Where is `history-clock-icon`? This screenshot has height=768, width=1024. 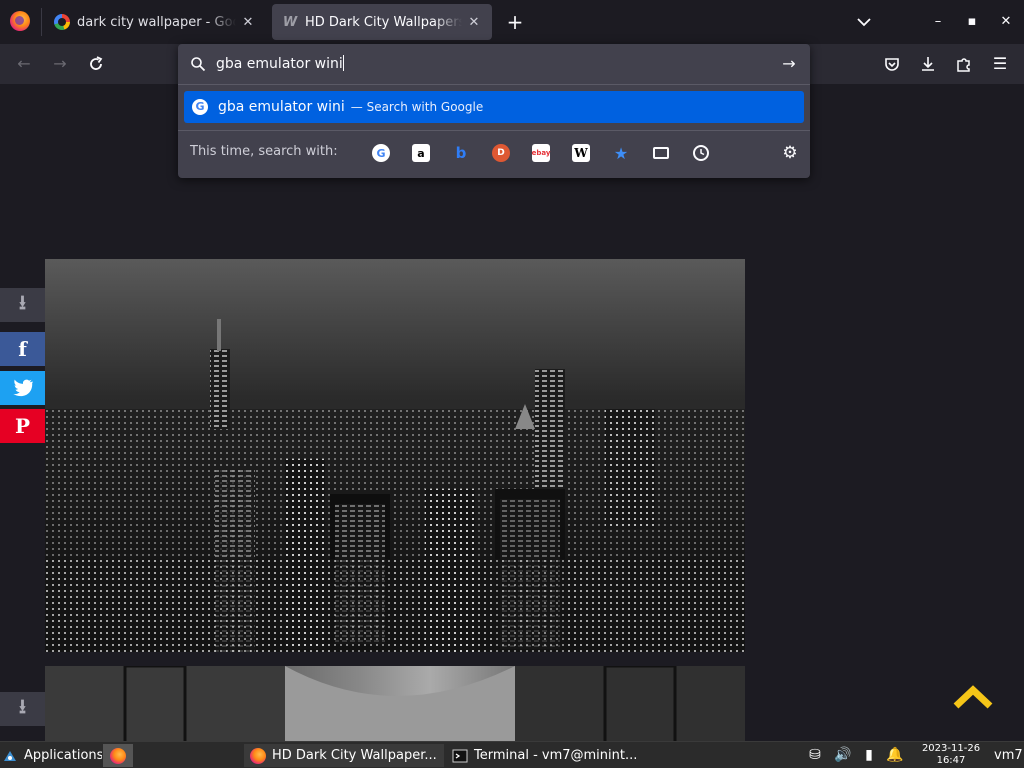 history-clock-icon is located at coordinates (701, 153).